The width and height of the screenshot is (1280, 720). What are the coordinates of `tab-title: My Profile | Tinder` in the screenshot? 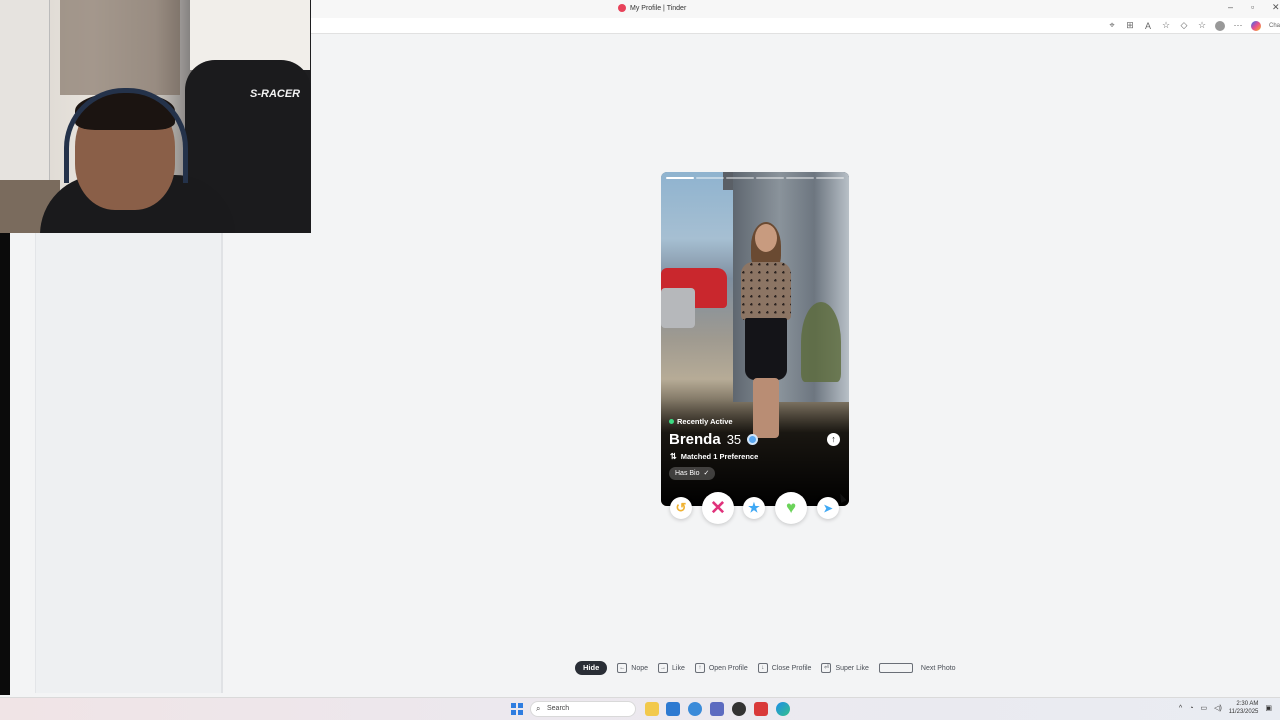 It's located at (652, 8).